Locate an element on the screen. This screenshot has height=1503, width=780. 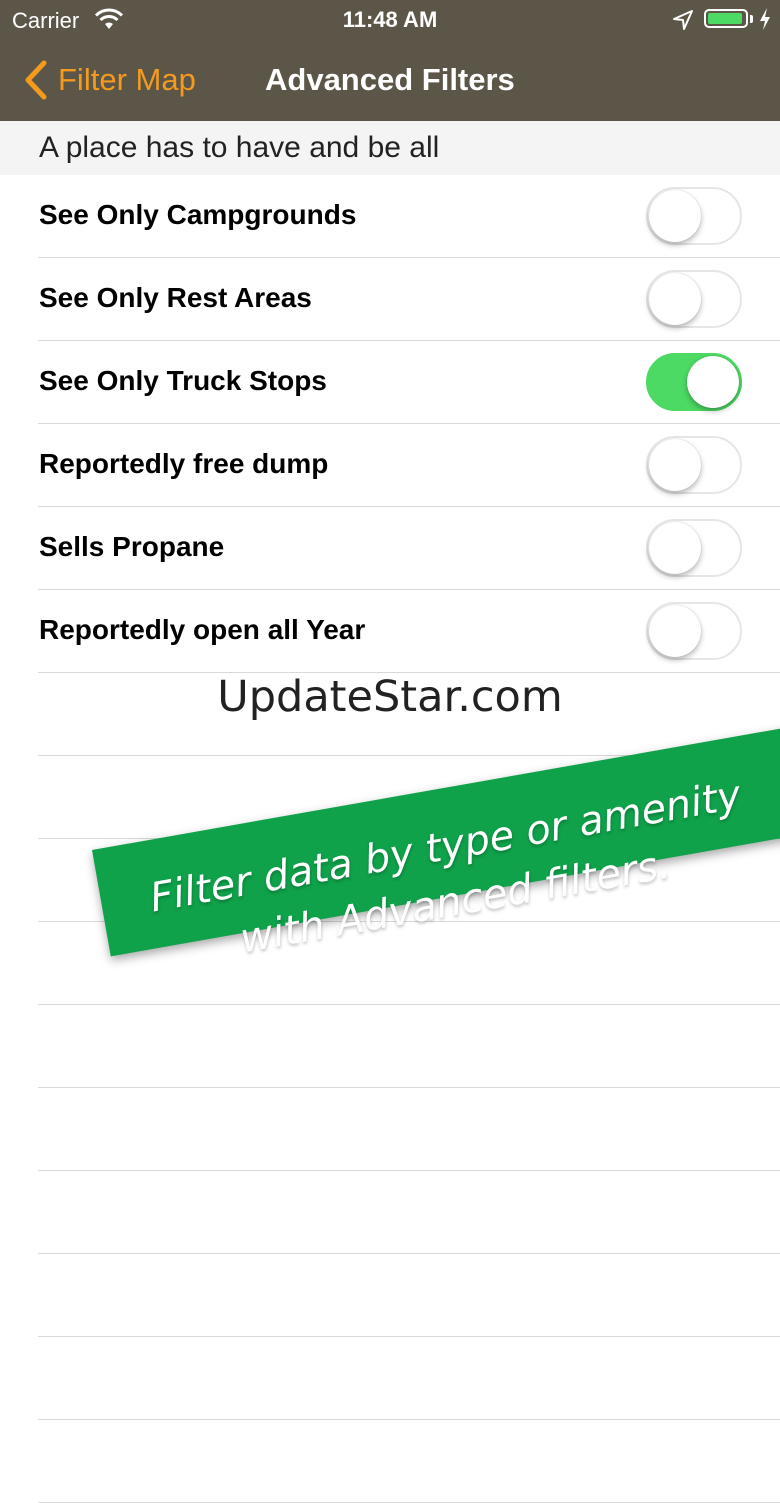
page-title: Advanced Filters is located at coordinates (390, 79).